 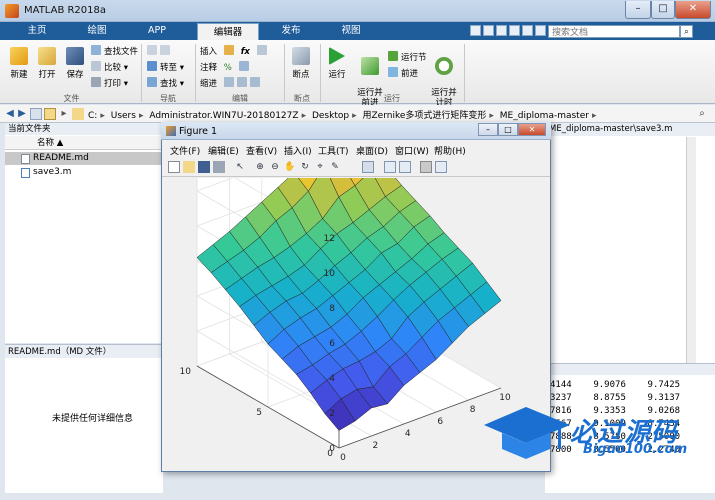 What do you see at coordinates (174, 167) in the screenshot?
I see `new-figure-icon` at bounding box center [174, 167].